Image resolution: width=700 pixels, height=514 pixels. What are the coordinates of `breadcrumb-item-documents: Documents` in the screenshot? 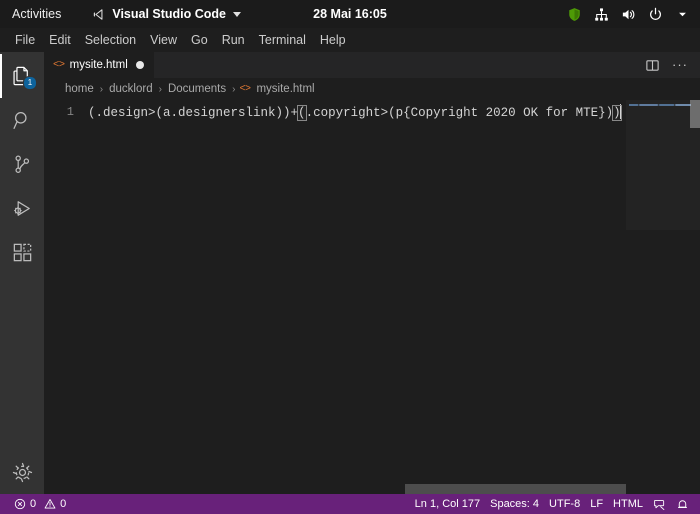 It's located at (197, 89).